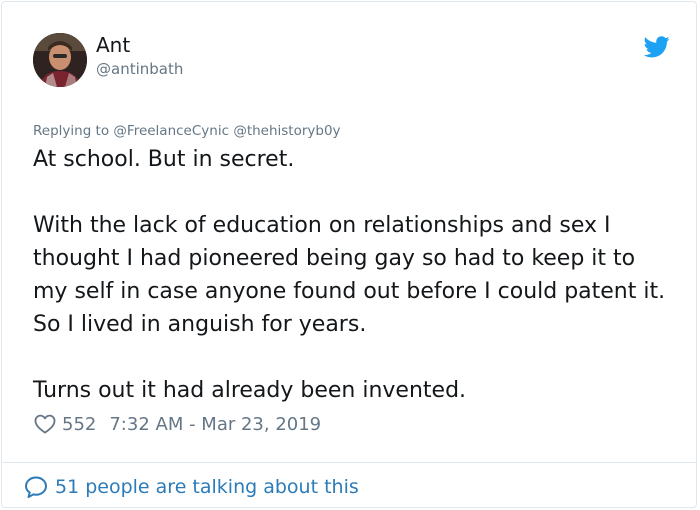 Image resolution: width=700 pixels, height=510 pixels. I want to click on divider, so click(349, 462).